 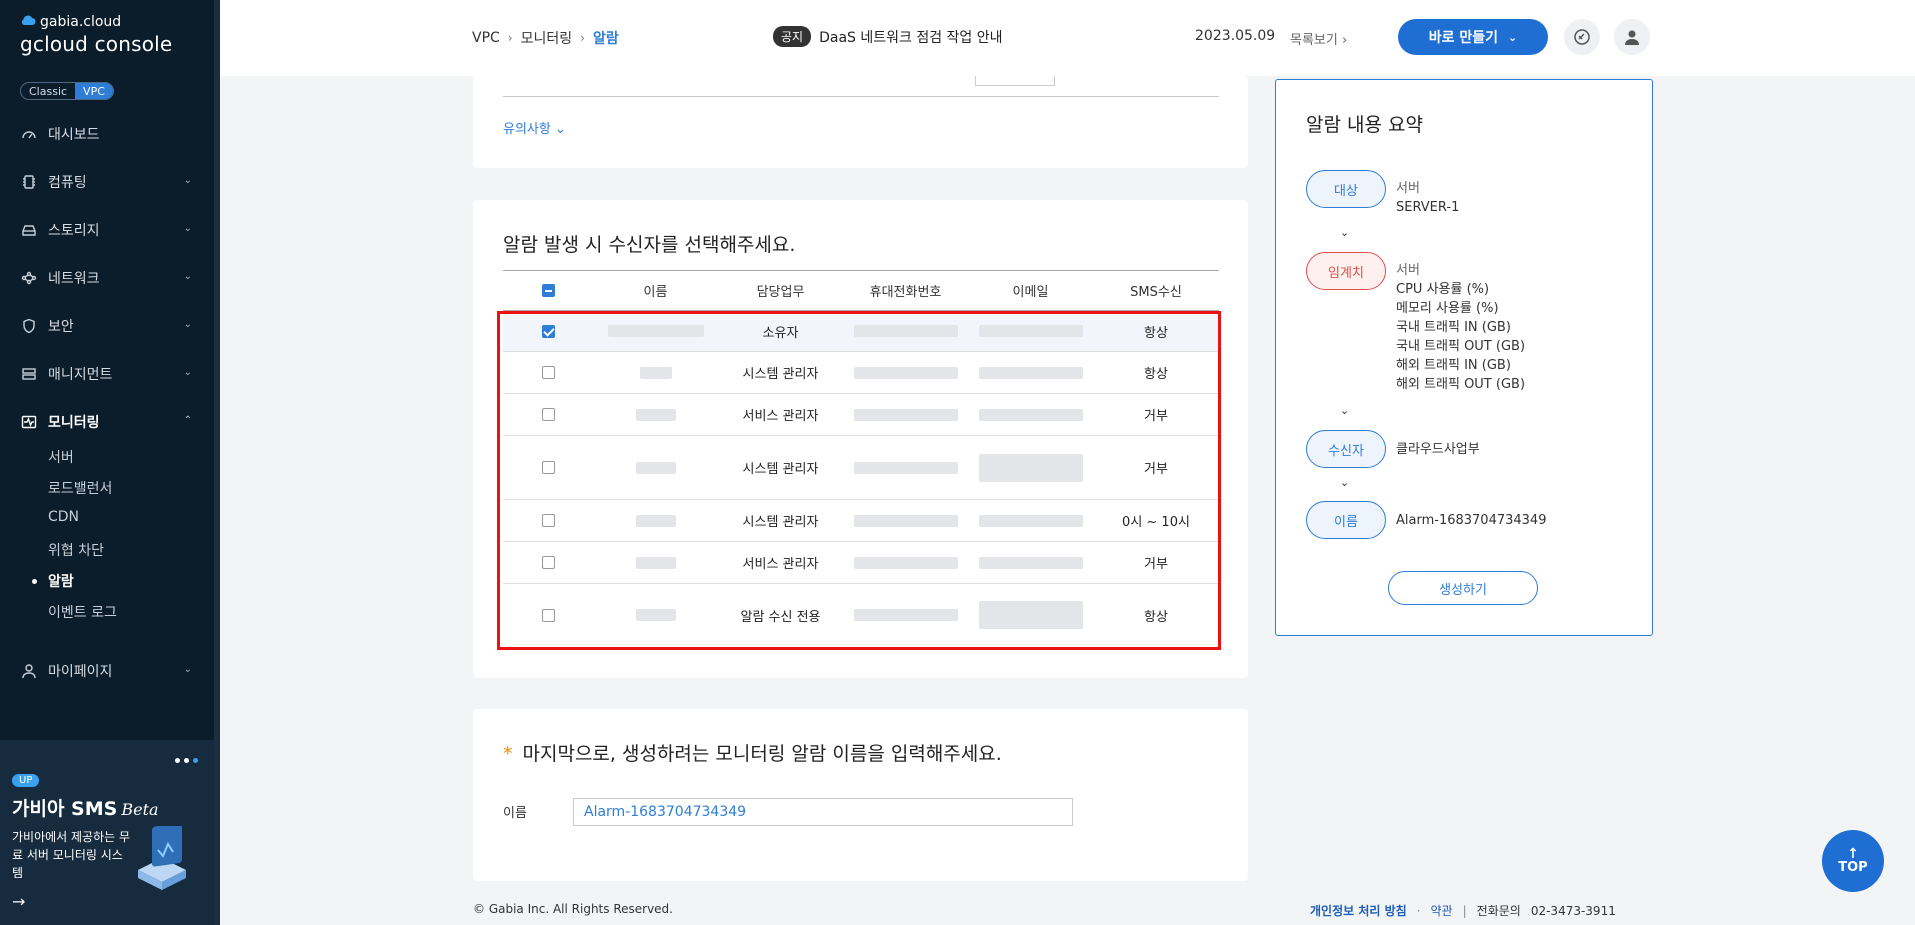 I want to click on logo: gabia.cloud gcloud console, so click(x=96, y=35).